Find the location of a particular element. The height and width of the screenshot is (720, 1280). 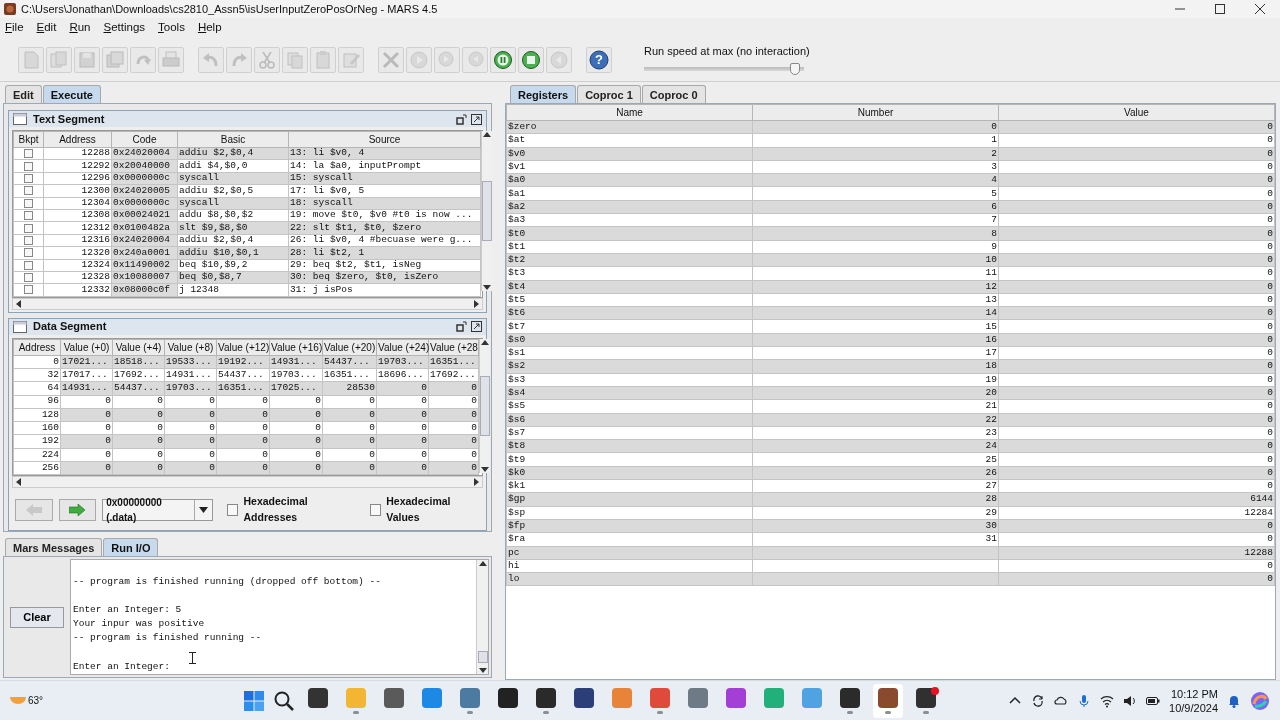

clock-time: 10:12 PM is located at coordinates (1194, 693).